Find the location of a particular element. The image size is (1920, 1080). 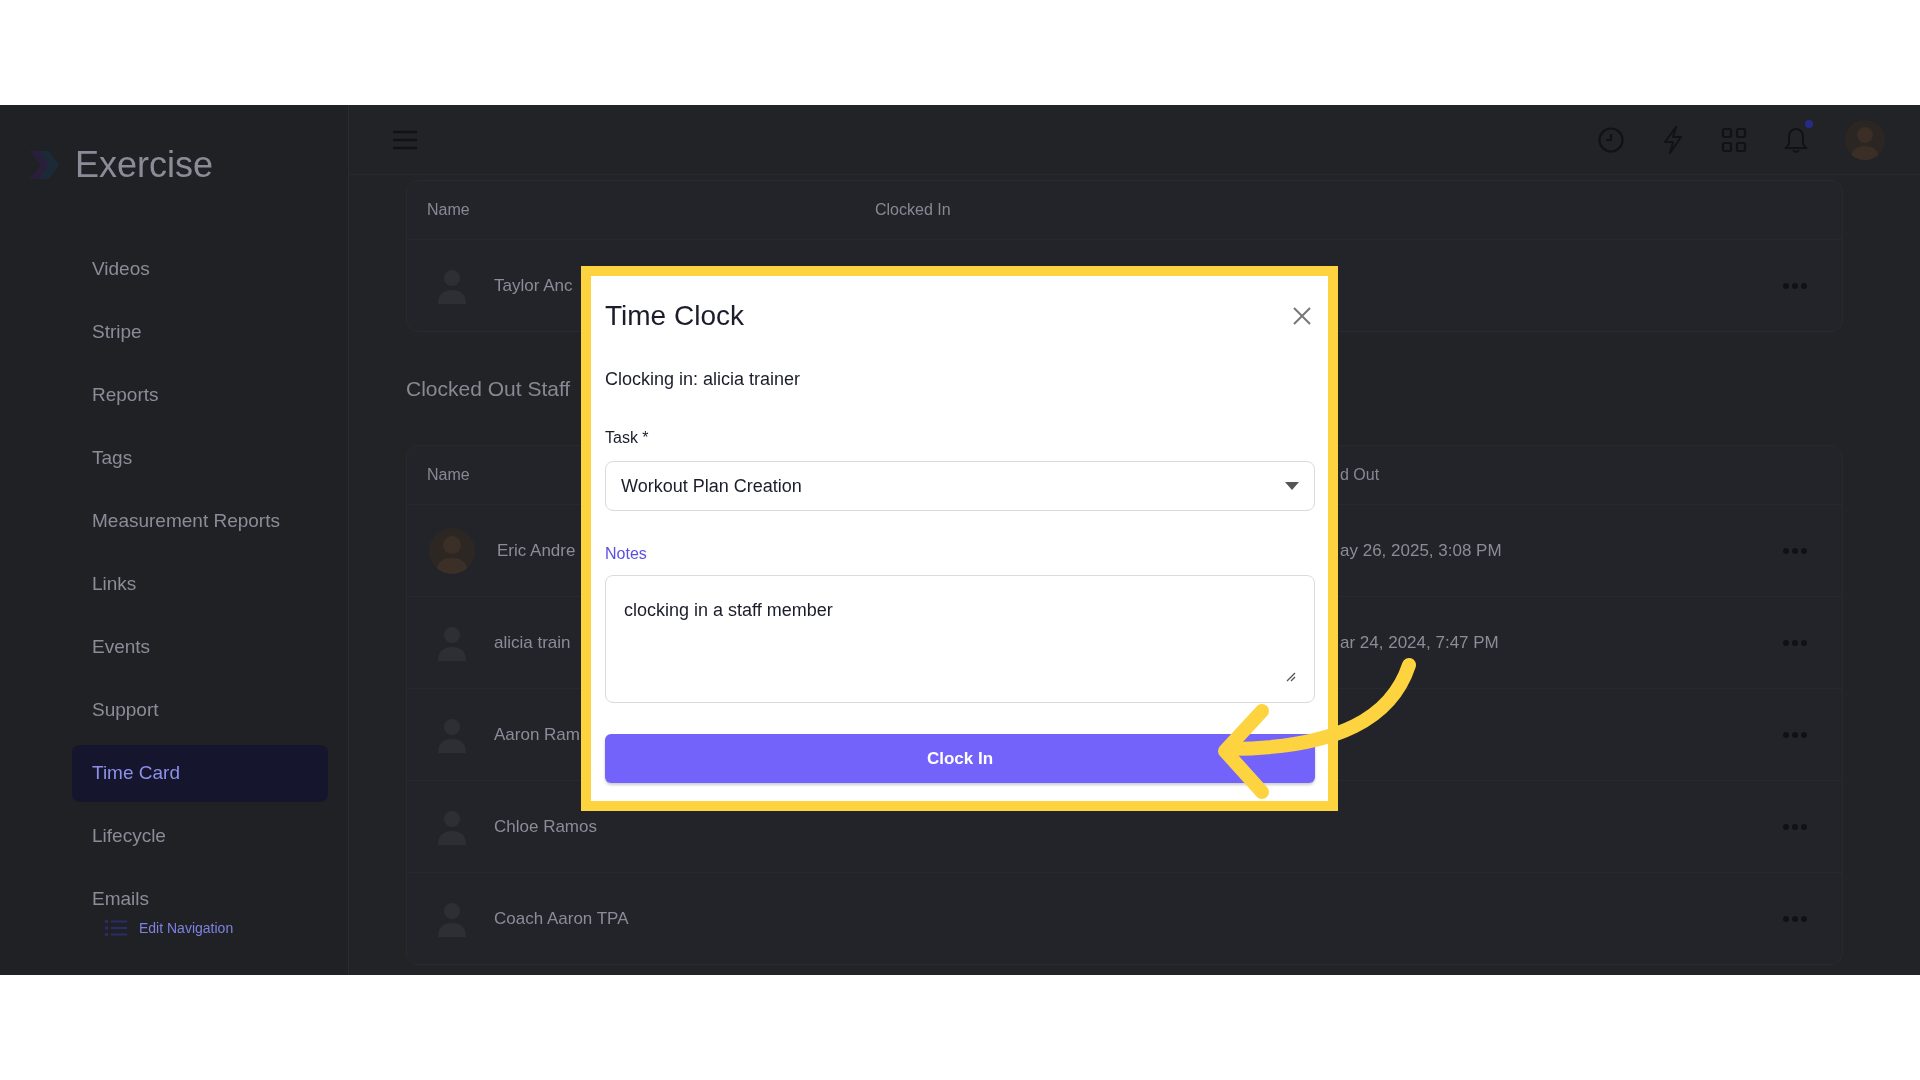

task-select: Workout Plan Creation is located at coordinates (960, 486).